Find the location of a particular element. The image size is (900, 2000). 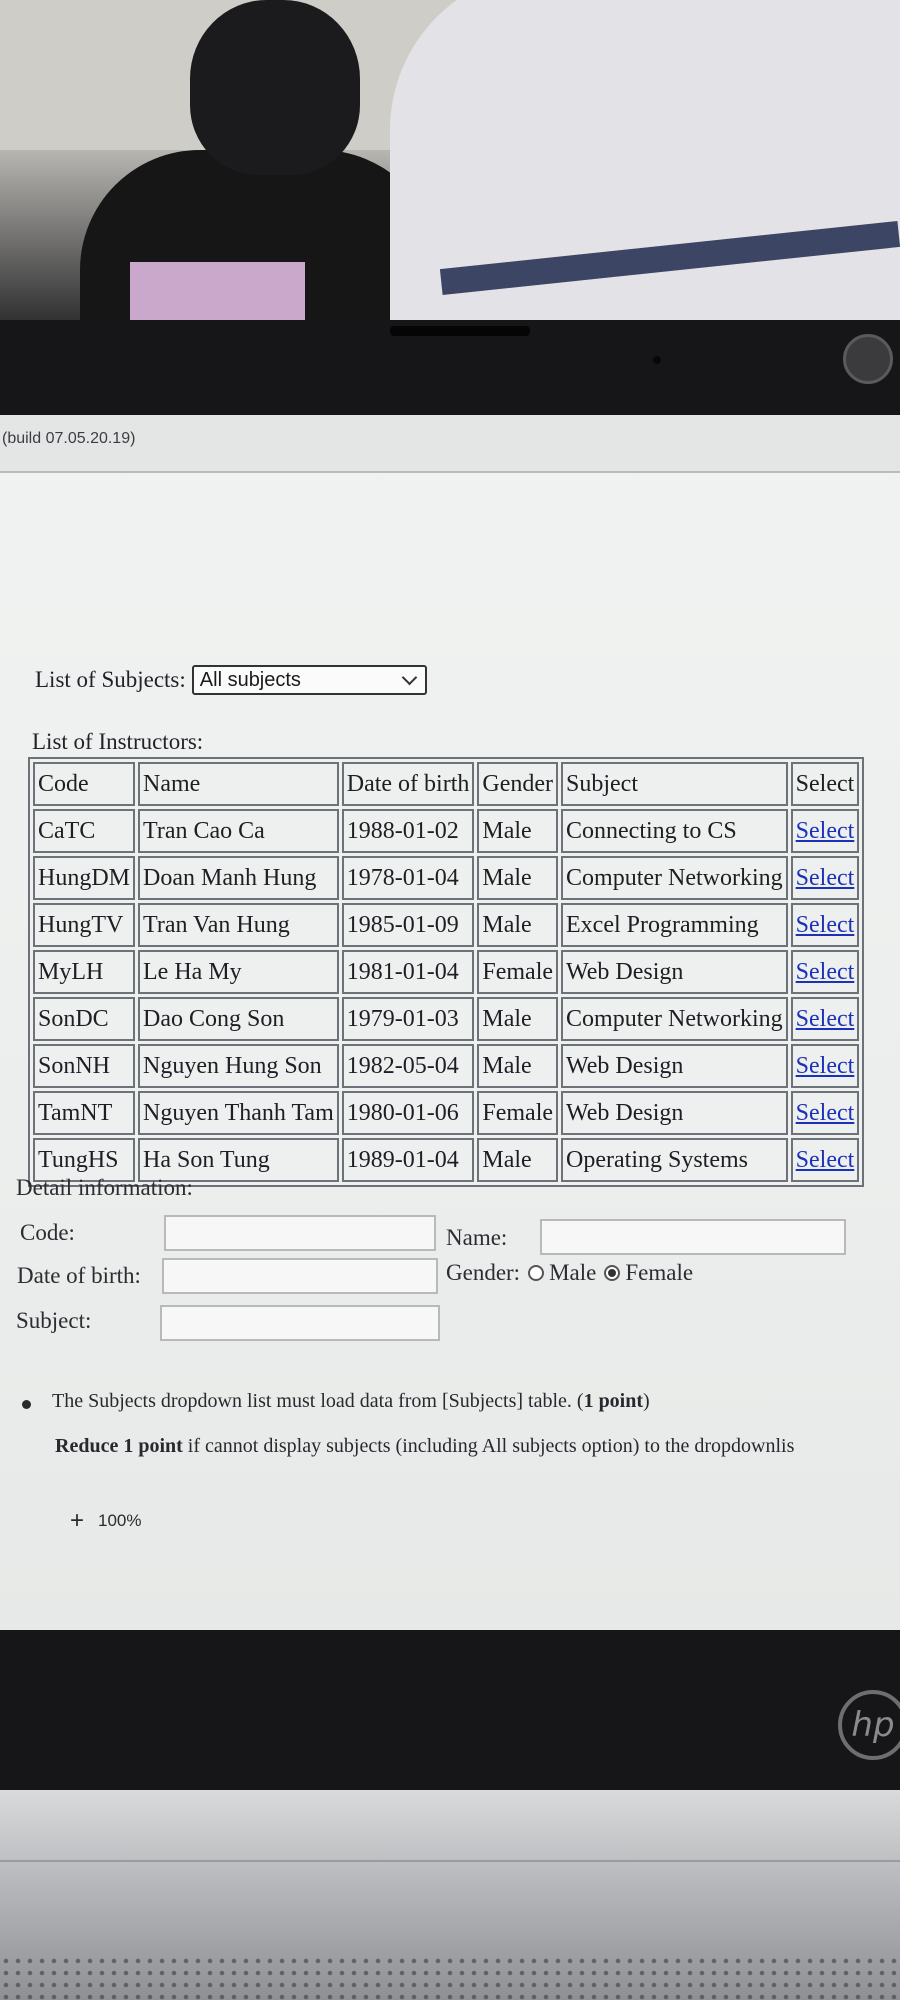

requirement-line1-points: 1 point is located at coordinates (613, 1401).